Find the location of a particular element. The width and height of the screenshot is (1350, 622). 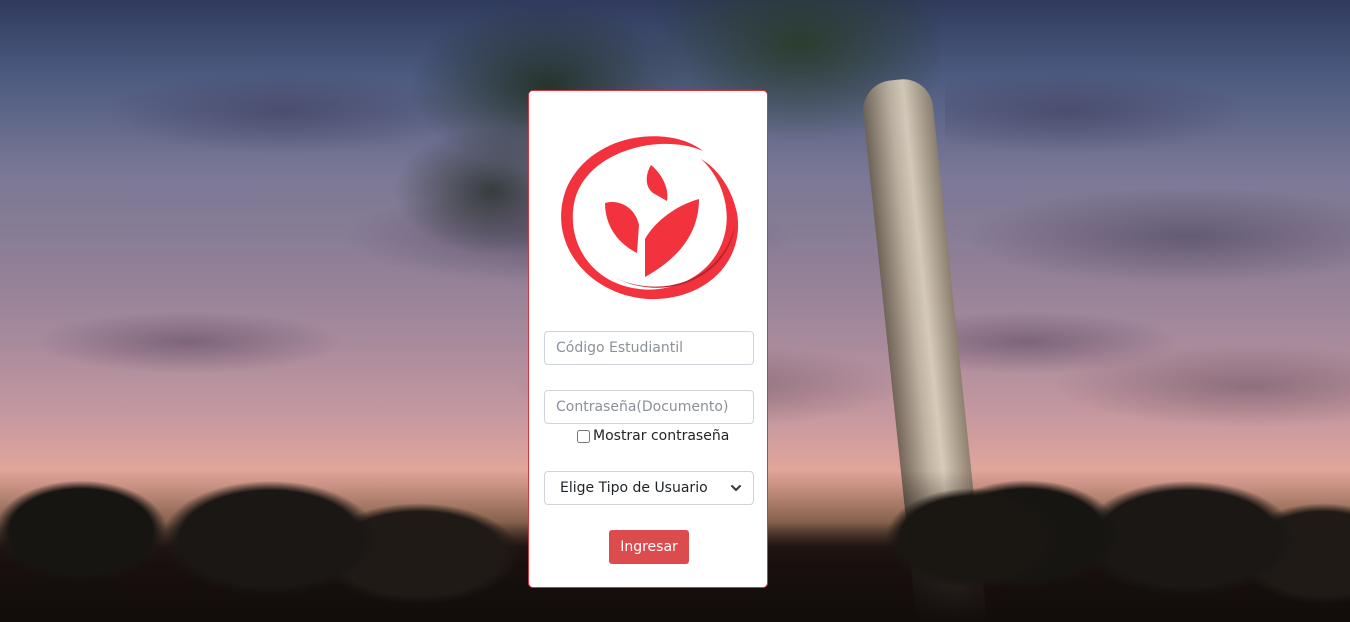

logo-ring-front is located at coordinates (650, 218).